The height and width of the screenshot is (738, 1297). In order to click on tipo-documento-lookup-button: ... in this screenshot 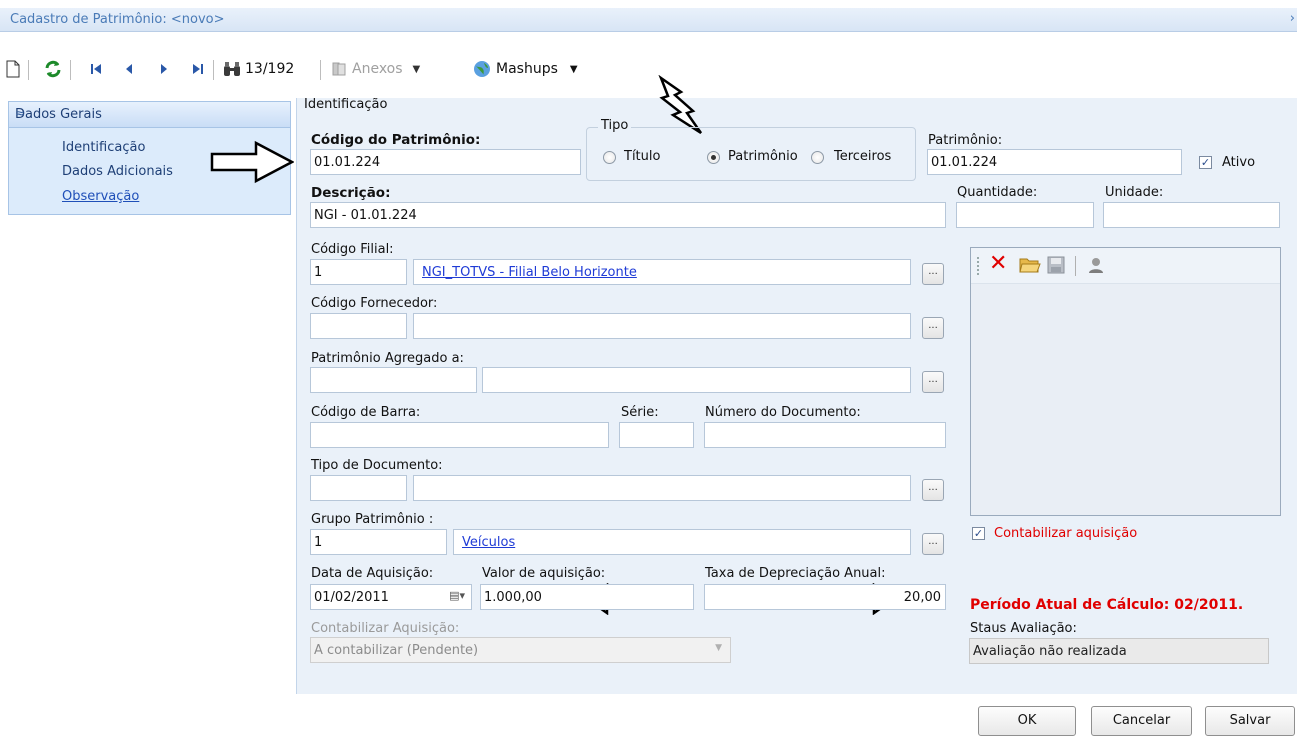, I will do `click(933, 490)`.